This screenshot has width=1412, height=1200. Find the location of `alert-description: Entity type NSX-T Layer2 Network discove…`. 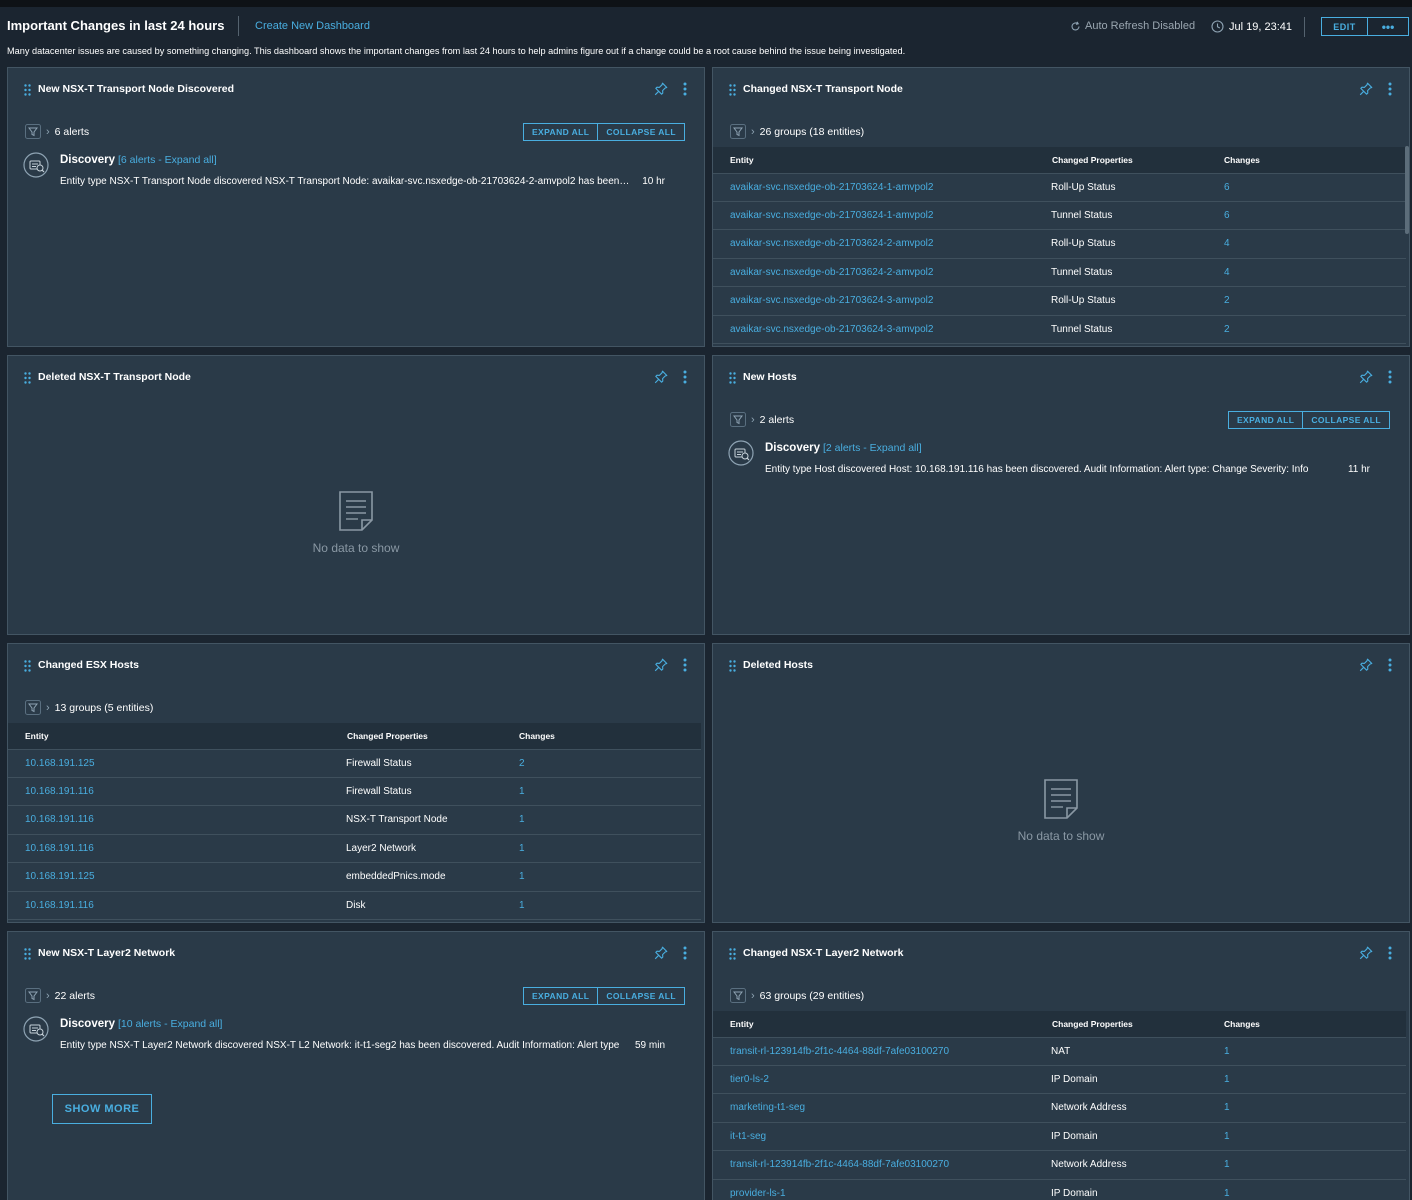

alert-description: Entity type NSX-T Layer2 Network discove… is located at coordinates (345, 1045).